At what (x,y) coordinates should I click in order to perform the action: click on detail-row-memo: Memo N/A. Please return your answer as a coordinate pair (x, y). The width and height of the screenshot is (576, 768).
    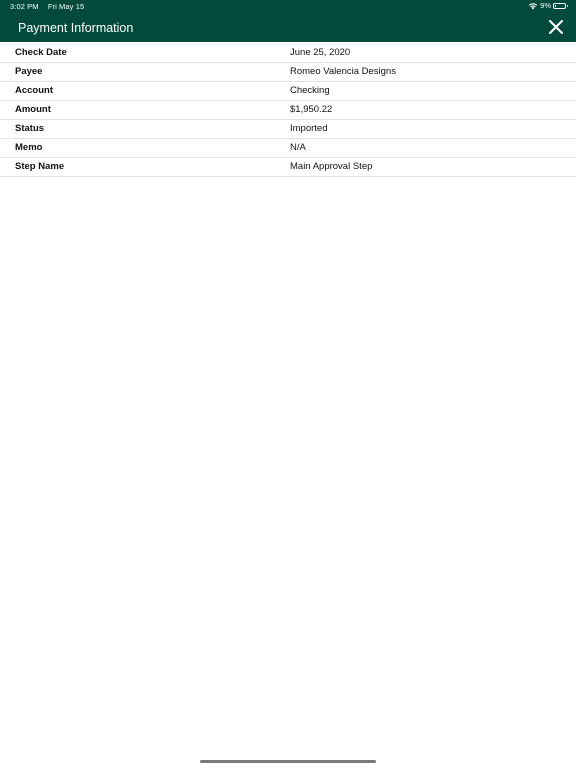
    Looking at the image, I should click on (288, 148).